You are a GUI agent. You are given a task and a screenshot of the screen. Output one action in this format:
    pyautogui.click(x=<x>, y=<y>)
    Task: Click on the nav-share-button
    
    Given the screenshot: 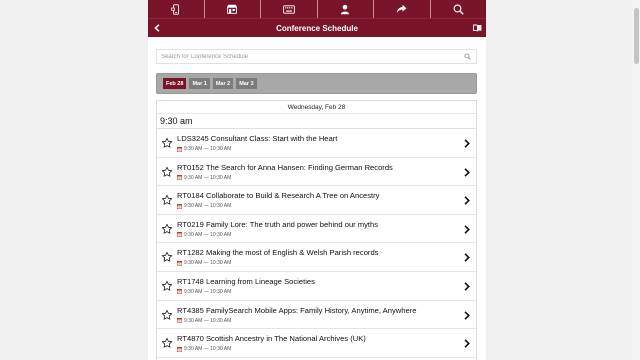 What is the action you would take?
    pyautogui.click(x=401, y=9)
    